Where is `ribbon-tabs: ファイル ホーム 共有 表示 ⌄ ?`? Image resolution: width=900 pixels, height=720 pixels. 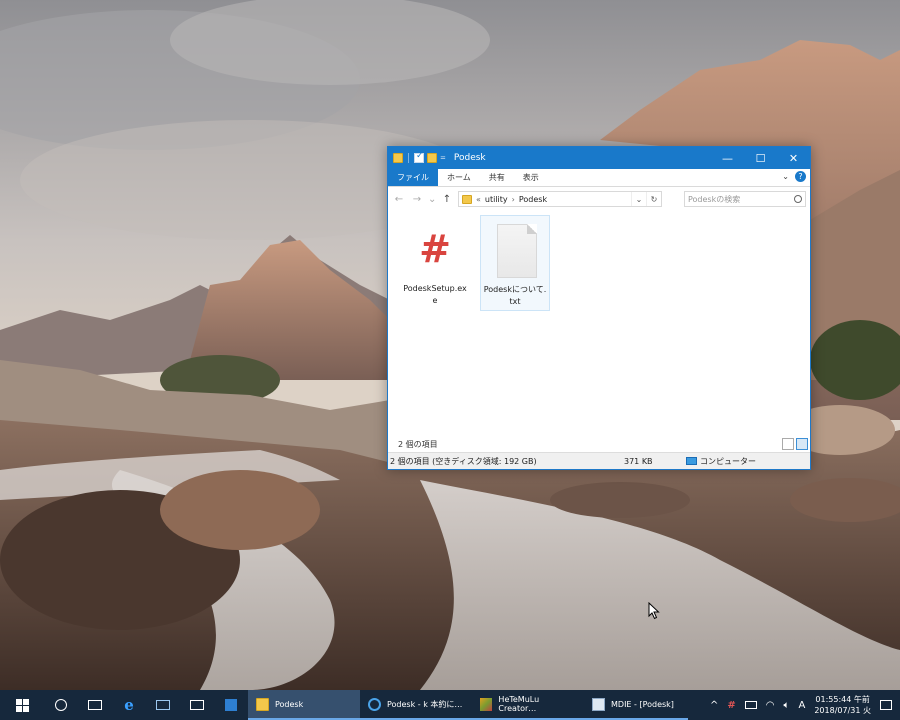 ribbon-tabs: ファイル ホーム 共有 表示 ⌄ ? is located at coordinates (599, 178).